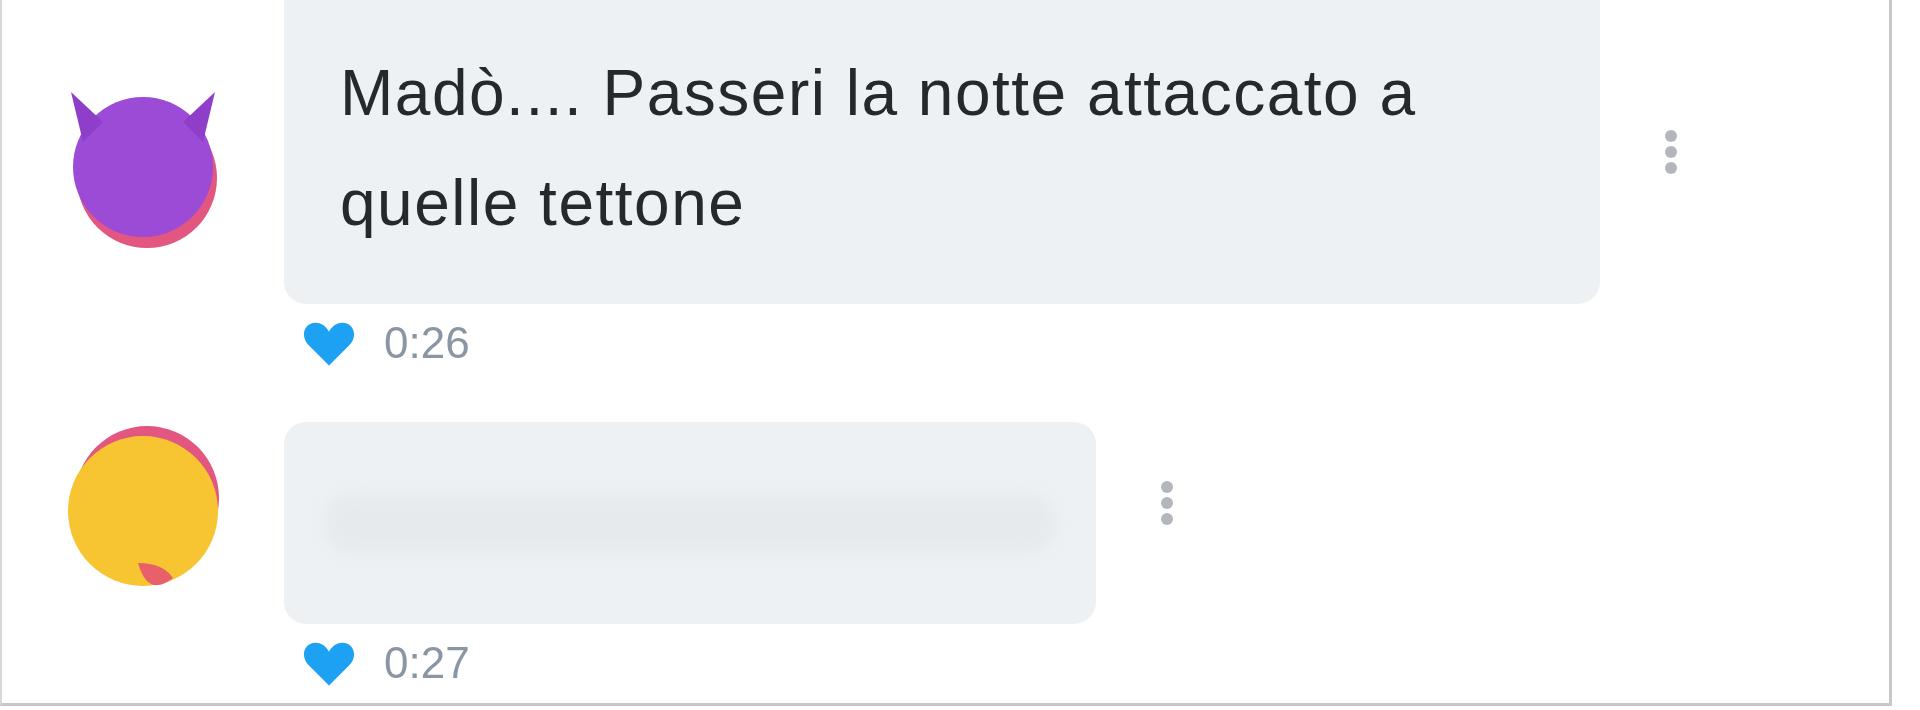 The image size is (1920, 710). What do you see at coordinates (427, 663) in the screenshot?
I see `message-time: 0:27` at bounding box center [427, 663].